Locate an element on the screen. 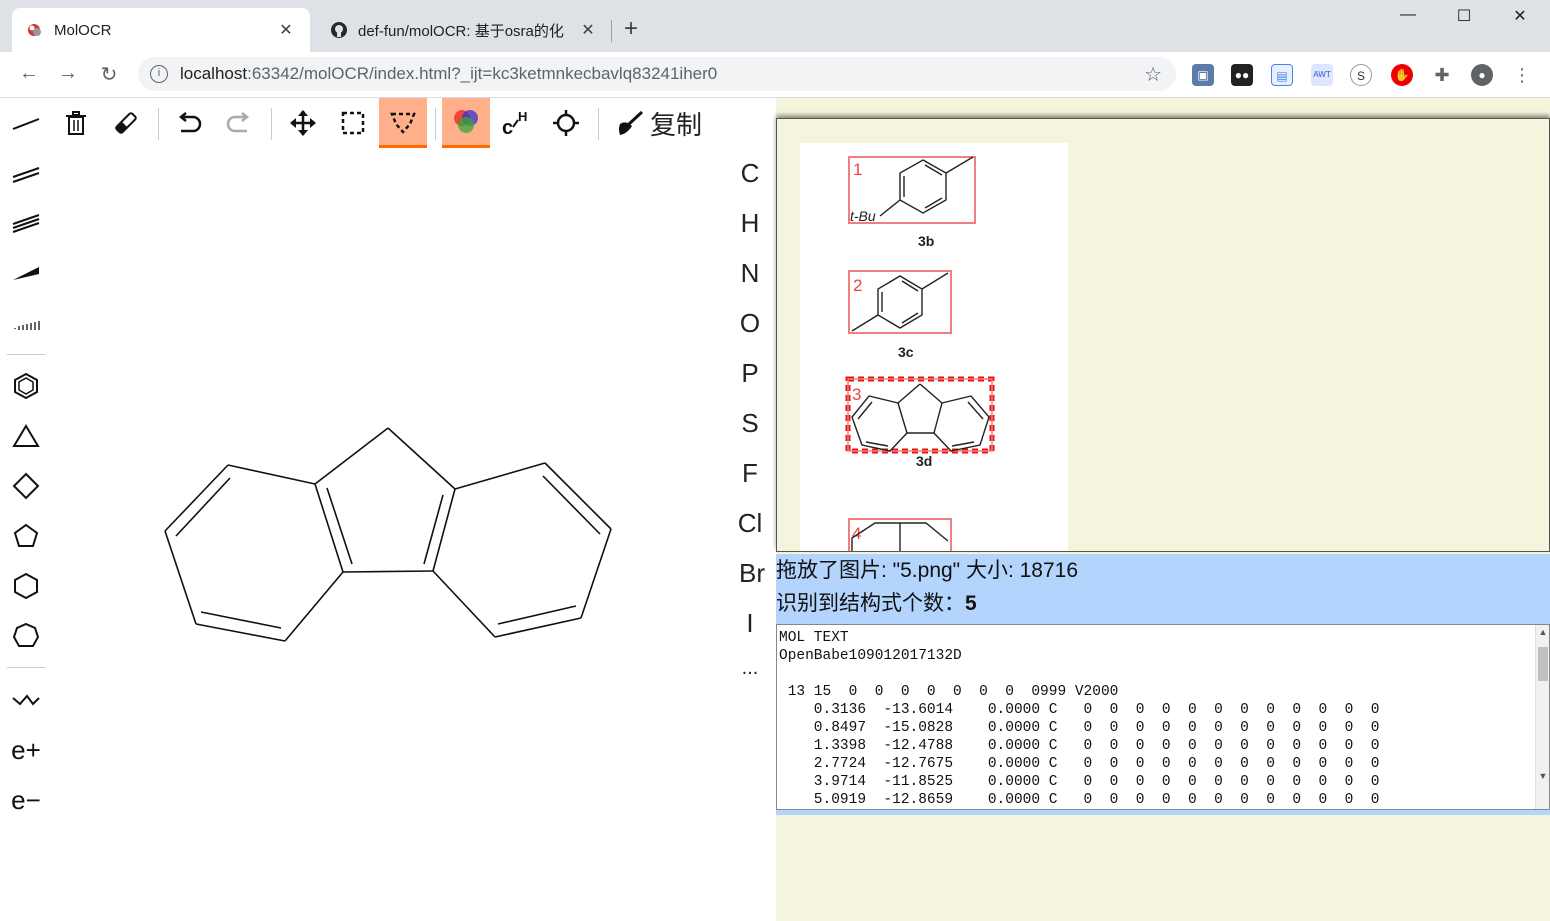 Image resolution: width=1550 pixels, height=921 pixels. tab-title: MolOCR is located at coordinates (83, 30).